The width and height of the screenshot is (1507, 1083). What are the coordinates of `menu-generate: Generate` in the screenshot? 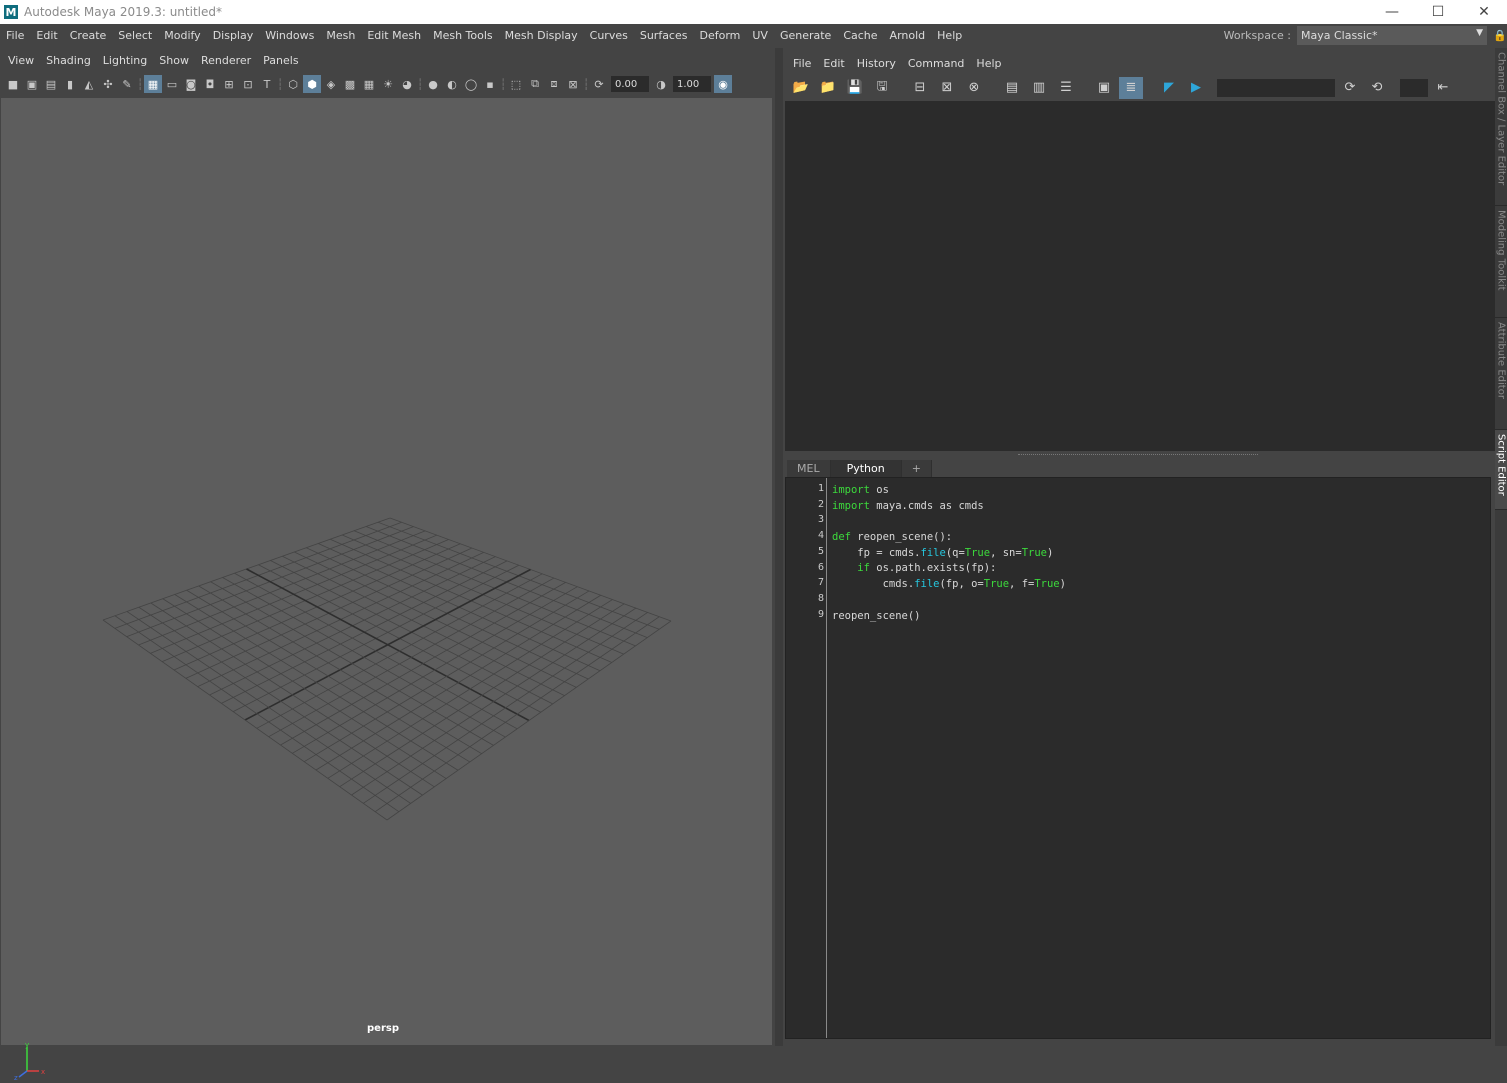 It's located at (805, 35).